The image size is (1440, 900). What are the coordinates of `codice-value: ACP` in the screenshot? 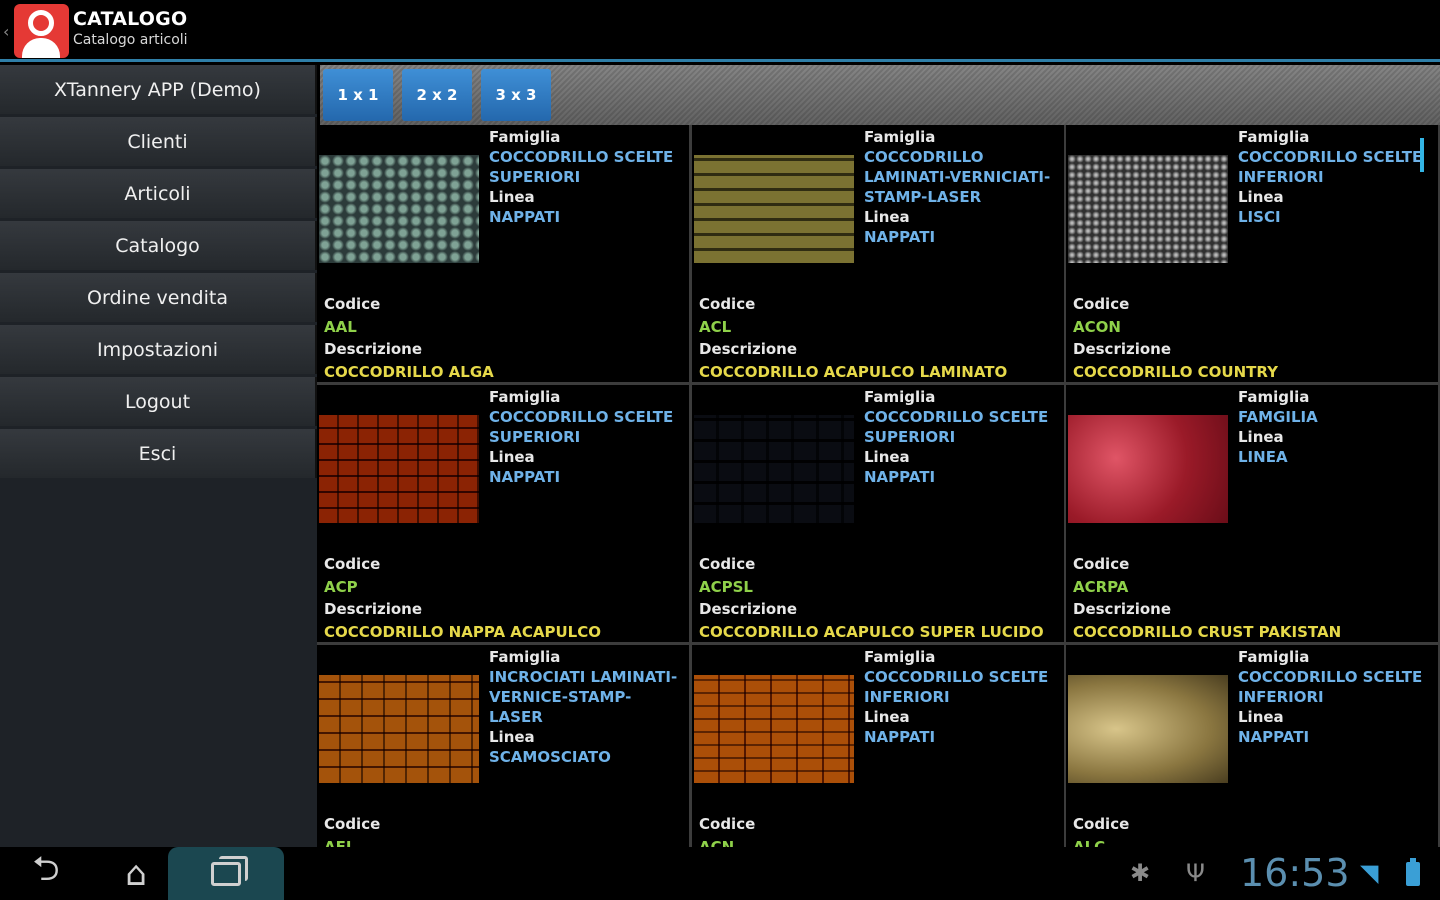 It's located at (341, 586).